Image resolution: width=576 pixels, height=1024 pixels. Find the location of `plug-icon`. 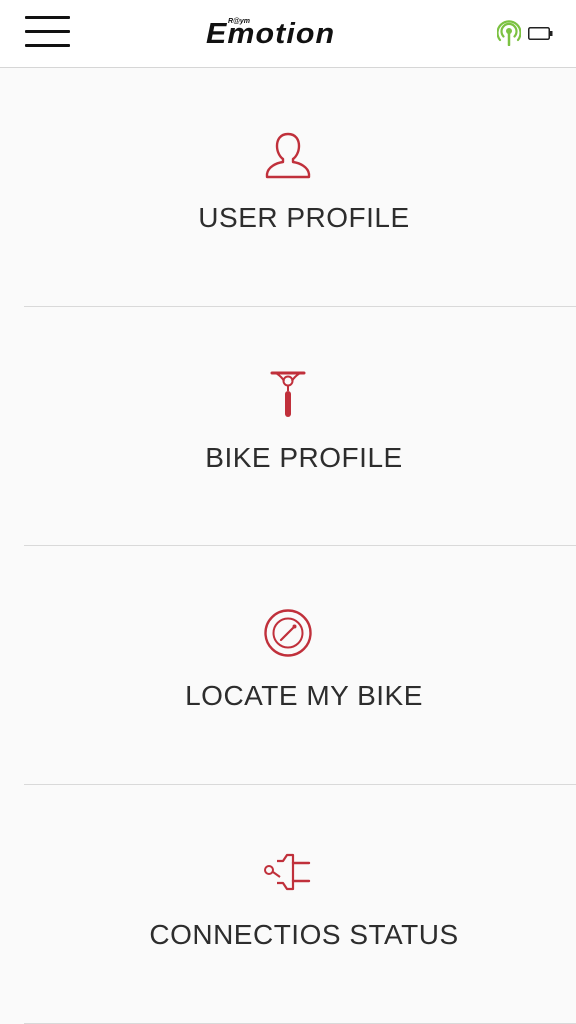

plug-icon is located at coordinates (287, 872).